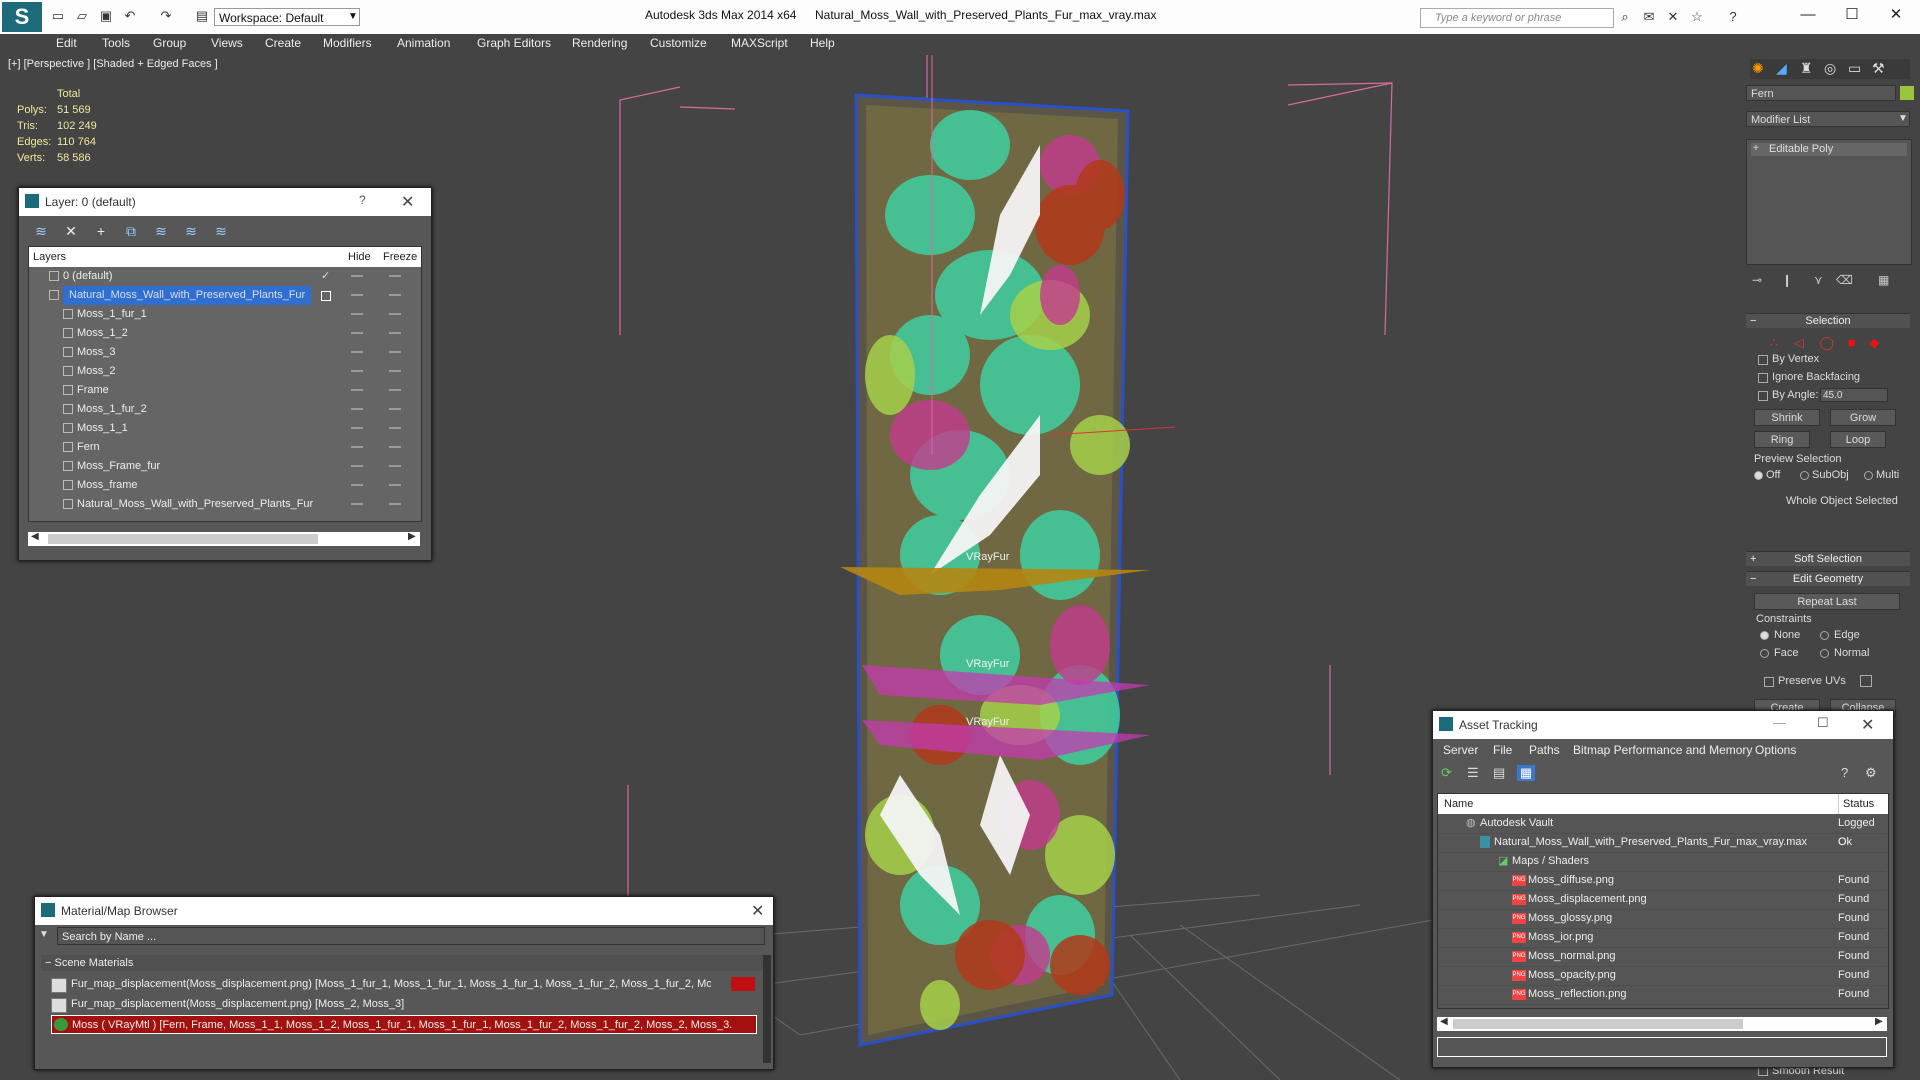 The image size is (1920, 1080). I want to click on layer-window-title-bar: Layer: 0 (default), so click(225, 202).